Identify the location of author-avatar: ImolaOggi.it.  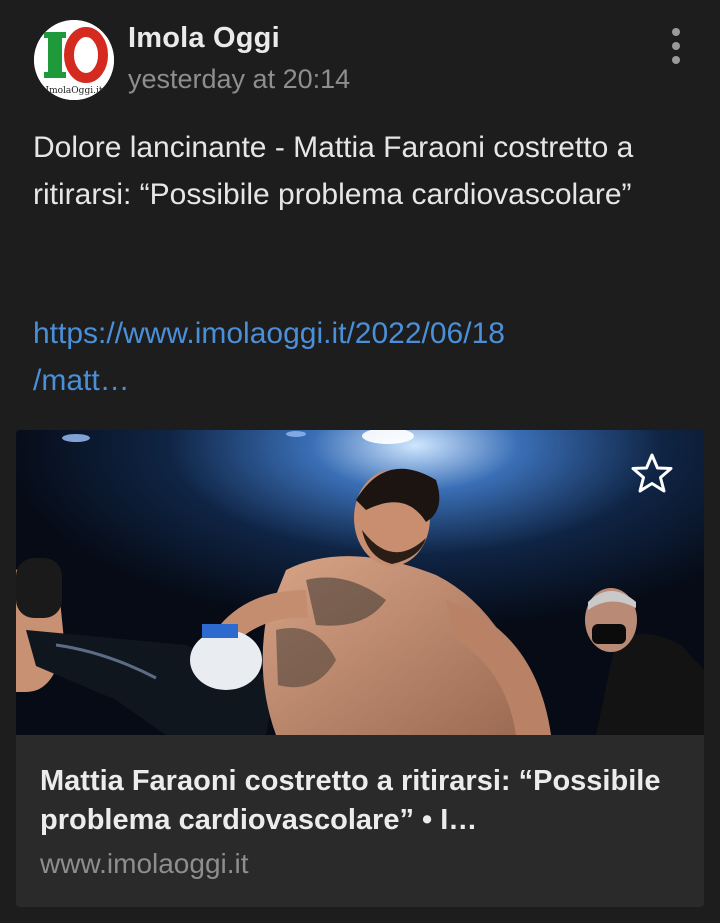
(74, 60).